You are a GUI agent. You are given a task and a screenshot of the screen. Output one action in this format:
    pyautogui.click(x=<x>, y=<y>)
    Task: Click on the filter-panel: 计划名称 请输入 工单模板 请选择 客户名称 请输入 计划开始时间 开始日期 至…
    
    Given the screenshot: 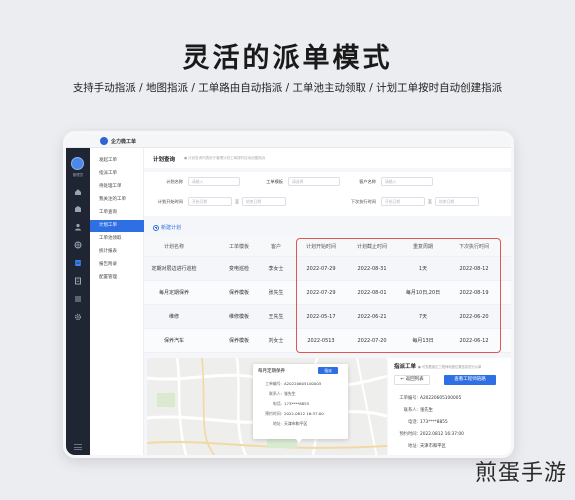 What is the action you would take?
    pyautogui.click(x=327, y=194)
    